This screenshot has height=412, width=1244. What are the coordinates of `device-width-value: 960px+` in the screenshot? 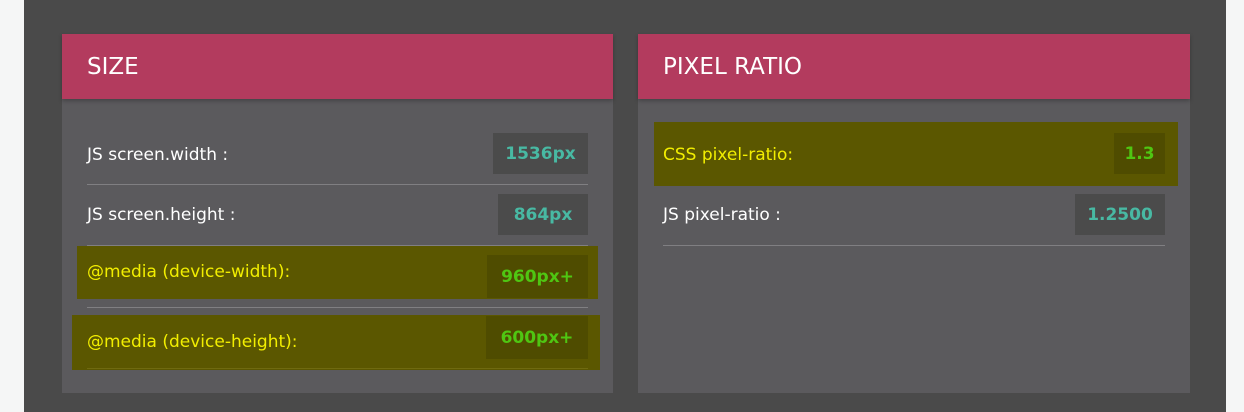 It's located at (537, 276).